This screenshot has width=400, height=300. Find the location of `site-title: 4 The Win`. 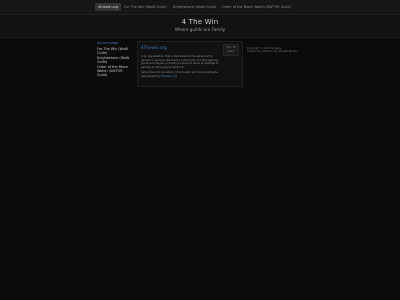

site-title: 4 The Win is located at coordinates (200, 22).